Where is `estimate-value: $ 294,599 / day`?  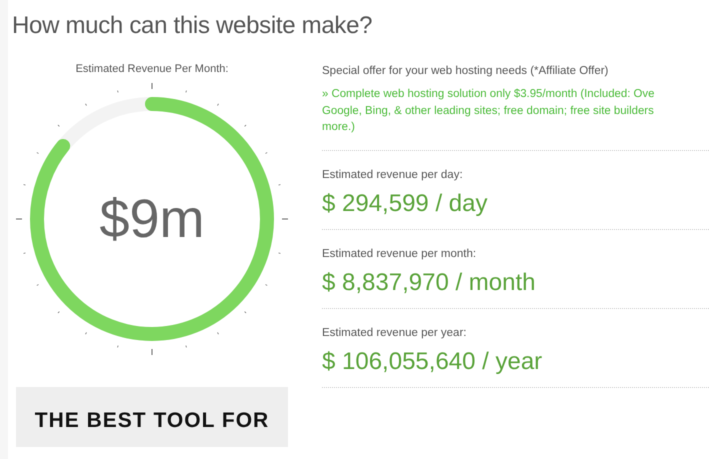 estimate-value: $ 294,599 / day is located at coordinates (405, 204).